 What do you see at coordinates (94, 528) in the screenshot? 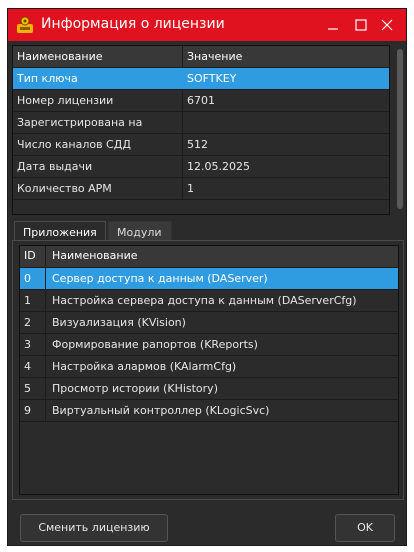
I see `change-license-button: Сменить лицензию` at bounding box center [94, 528].